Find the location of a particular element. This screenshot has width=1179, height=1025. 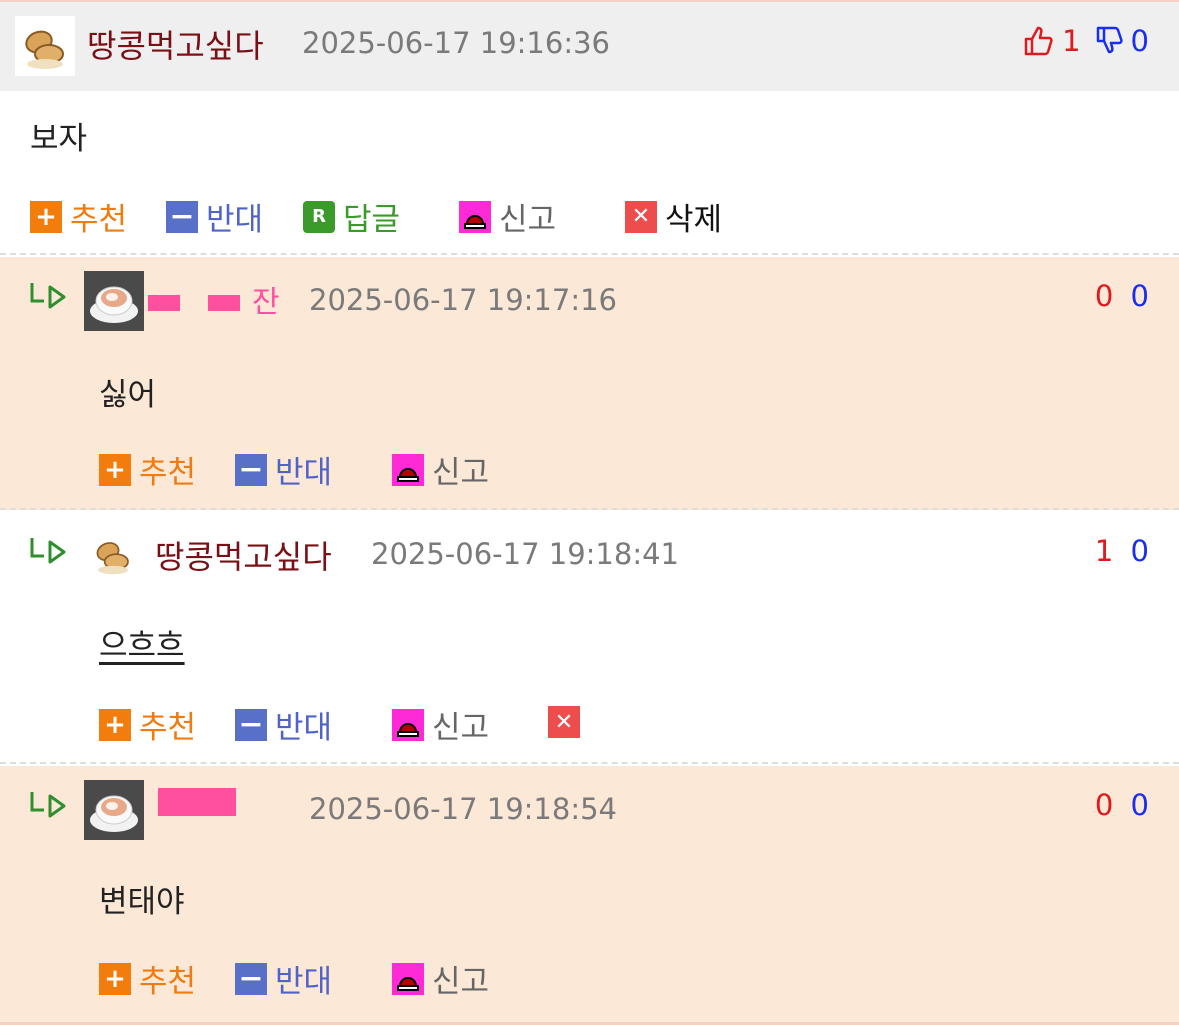

comment-text: 으흐흐 is located at coordinates (142, 646).